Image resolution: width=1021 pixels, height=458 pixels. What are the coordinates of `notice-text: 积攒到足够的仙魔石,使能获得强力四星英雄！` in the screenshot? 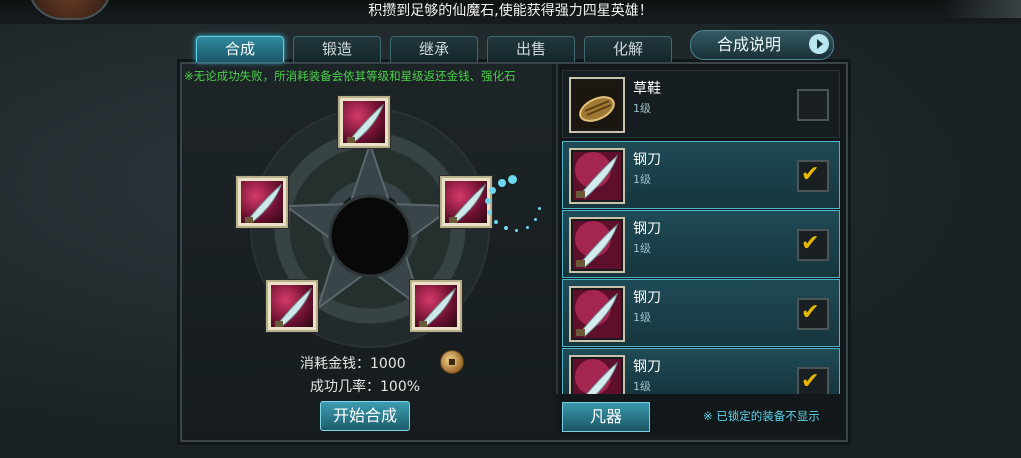 It's located at (510, 11).